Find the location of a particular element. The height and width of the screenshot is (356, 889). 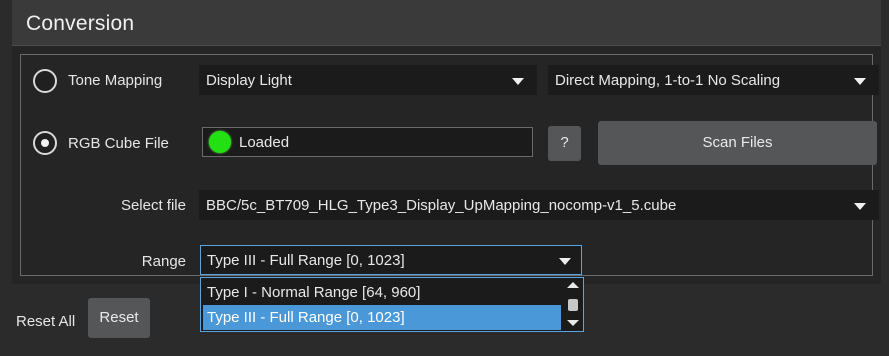

section-title: Conversion is located at coordinates (80, 23).